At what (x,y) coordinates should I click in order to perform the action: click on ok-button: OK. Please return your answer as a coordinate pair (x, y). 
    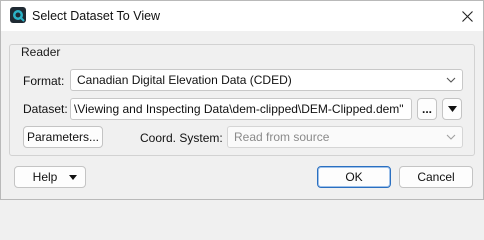
    Looking at the image, I should click on (354, 177).